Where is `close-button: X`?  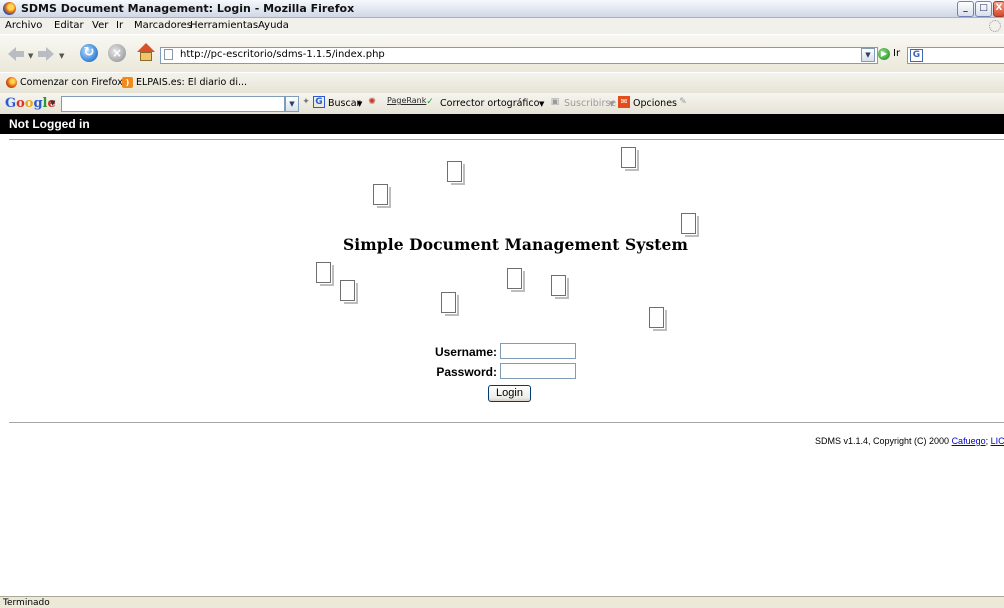
close-button: X is located at coordinates (998, 9).